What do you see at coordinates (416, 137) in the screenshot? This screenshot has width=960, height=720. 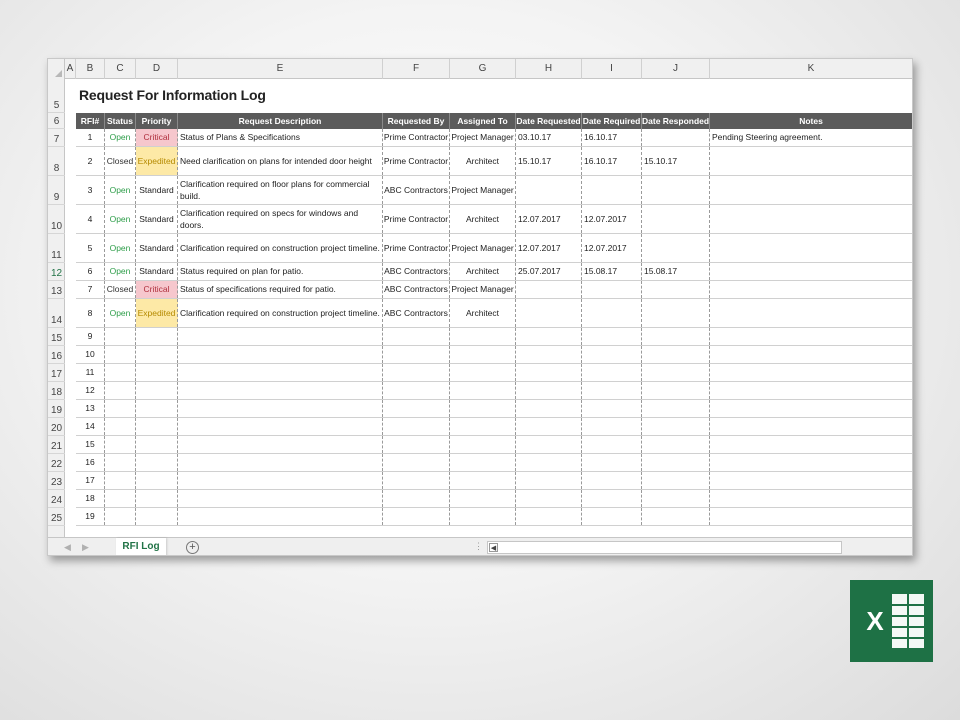 I see `cell-by: Prime Contractor` at bounding box center [416, 137].